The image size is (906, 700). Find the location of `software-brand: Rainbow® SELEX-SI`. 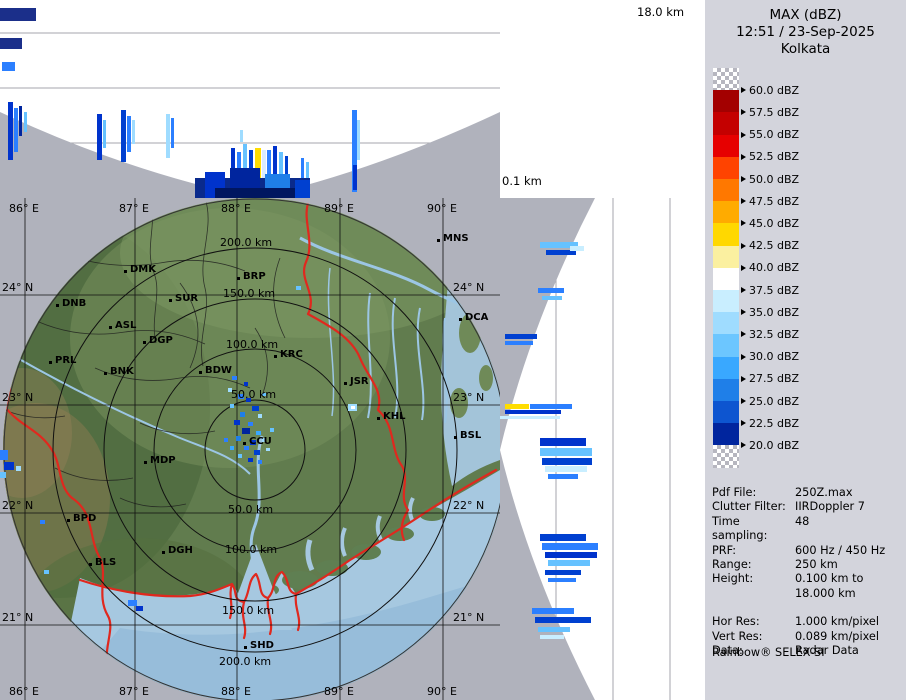

software-brand: Rainbow® SELEX-SI is located at coordinates (768, 652).